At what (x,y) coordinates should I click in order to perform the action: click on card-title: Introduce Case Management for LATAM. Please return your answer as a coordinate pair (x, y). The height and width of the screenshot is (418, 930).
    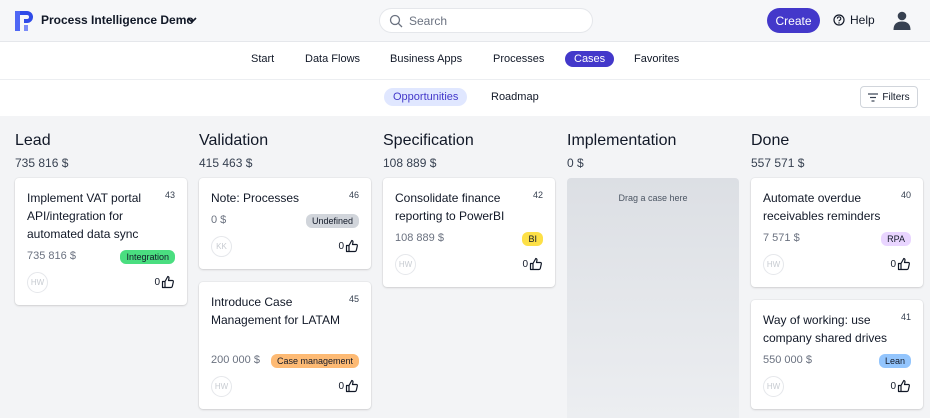
    Looking at the image, I should click on (275, 311).